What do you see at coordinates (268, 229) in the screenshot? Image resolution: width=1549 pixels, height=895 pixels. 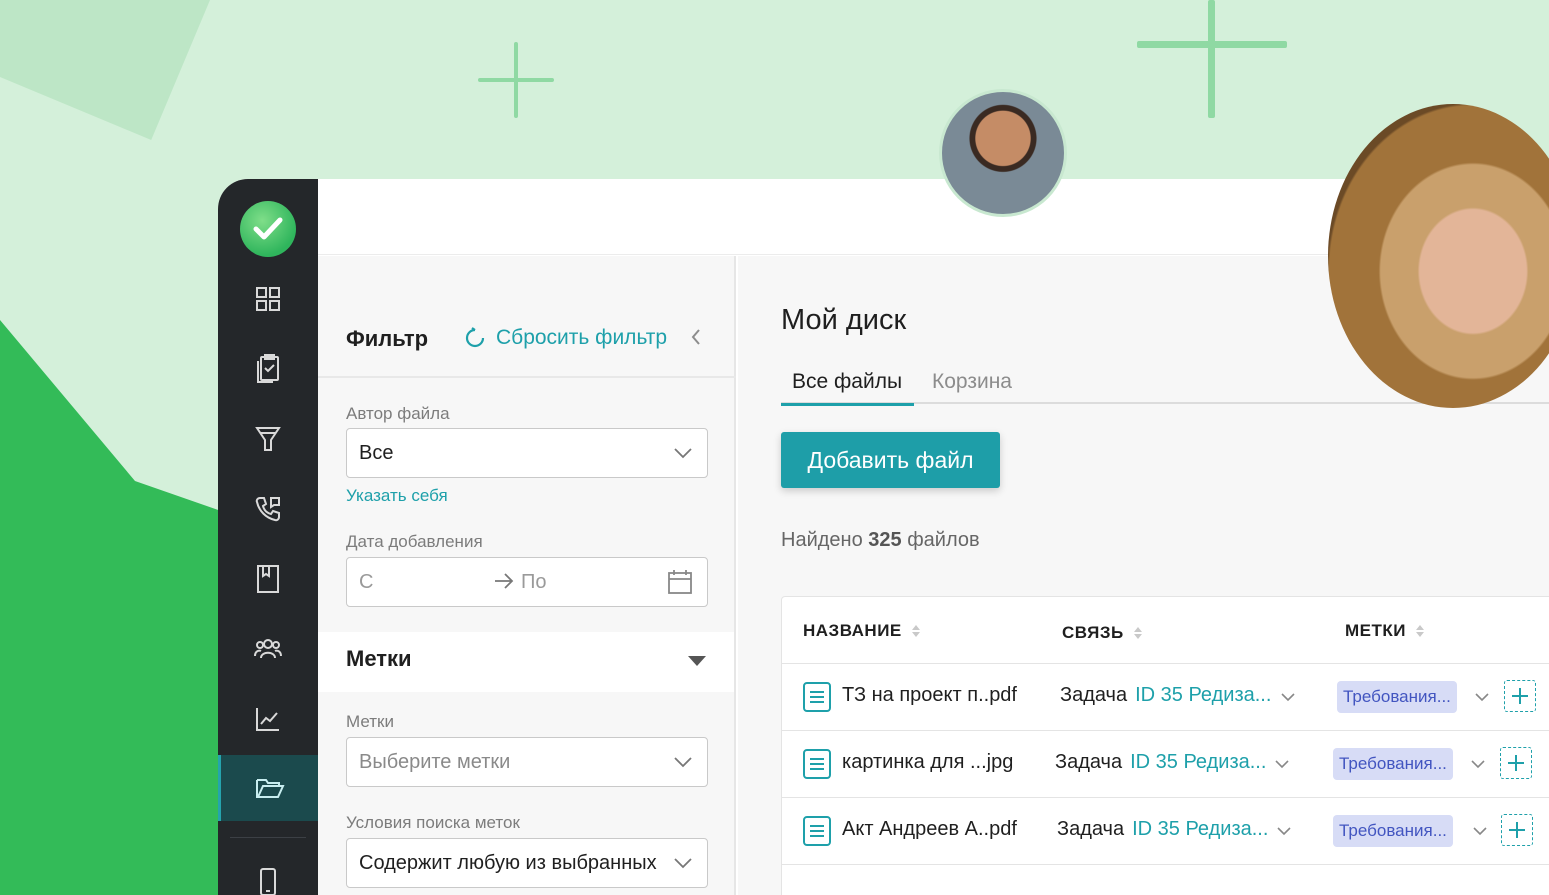 I see `logo-check-icon` at bounding box center [268, 229].